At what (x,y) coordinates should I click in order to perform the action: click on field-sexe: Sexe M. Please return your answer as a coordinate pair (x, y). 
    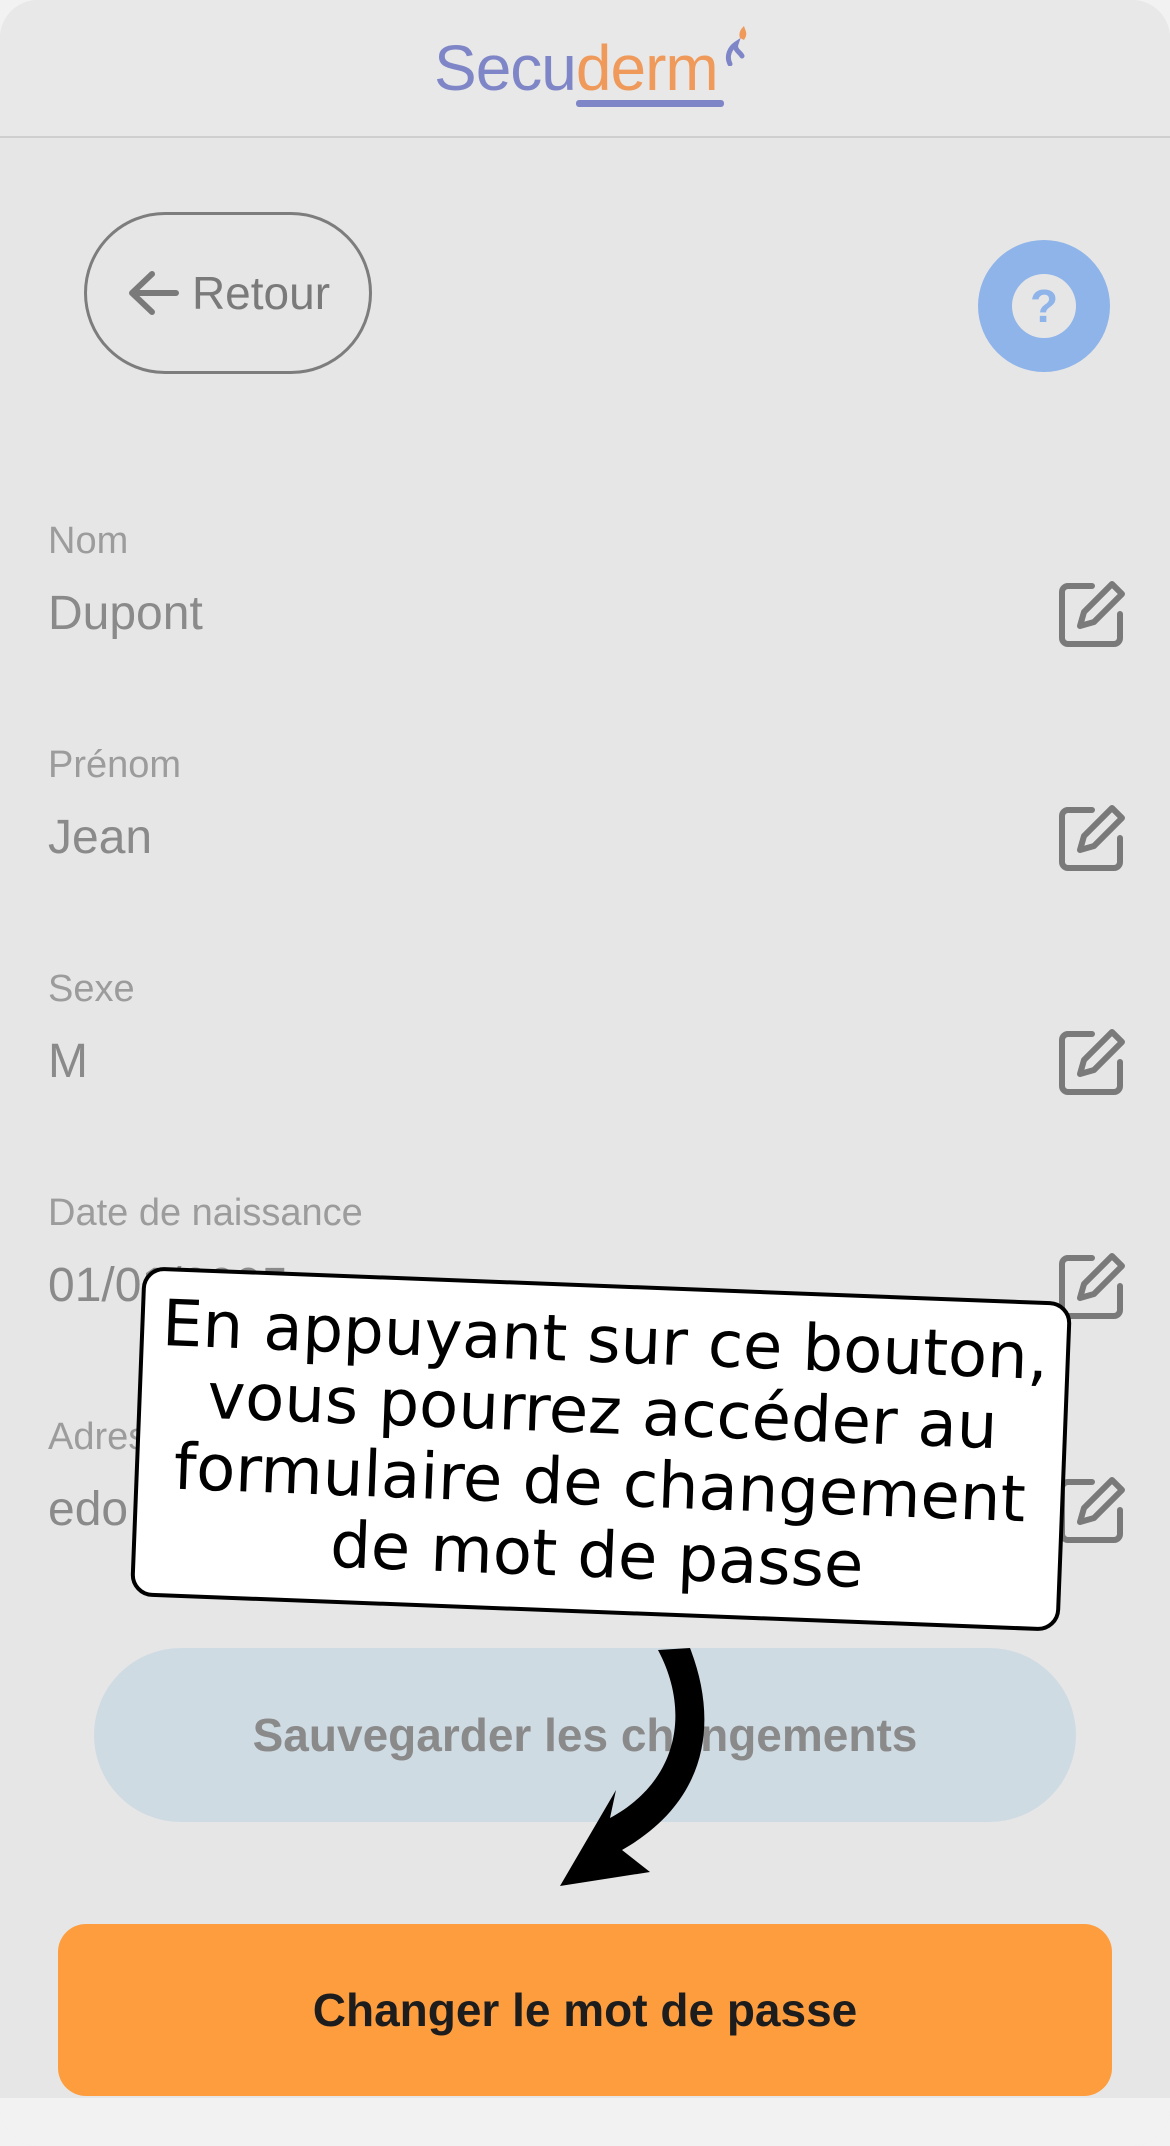
    Looking at the image, I should click on (588, 1043).